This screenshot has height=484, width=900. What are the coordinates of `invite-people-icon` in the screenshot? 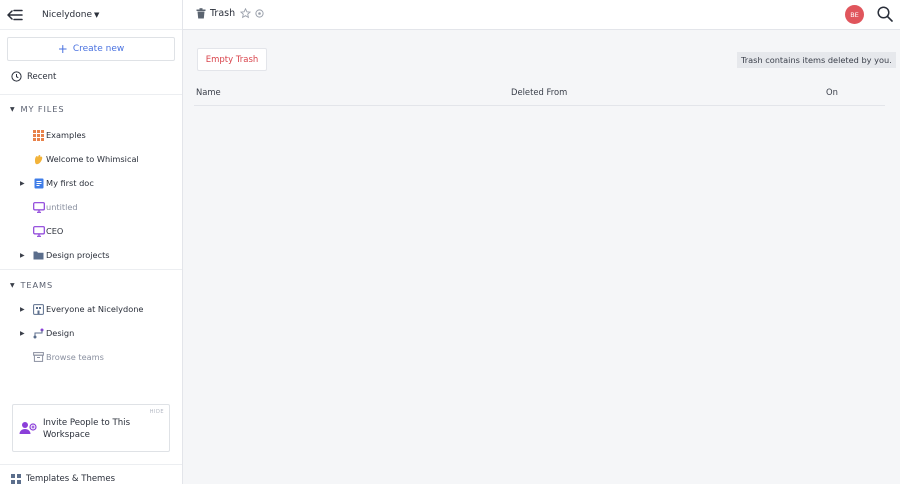 It's located at (28, 429).